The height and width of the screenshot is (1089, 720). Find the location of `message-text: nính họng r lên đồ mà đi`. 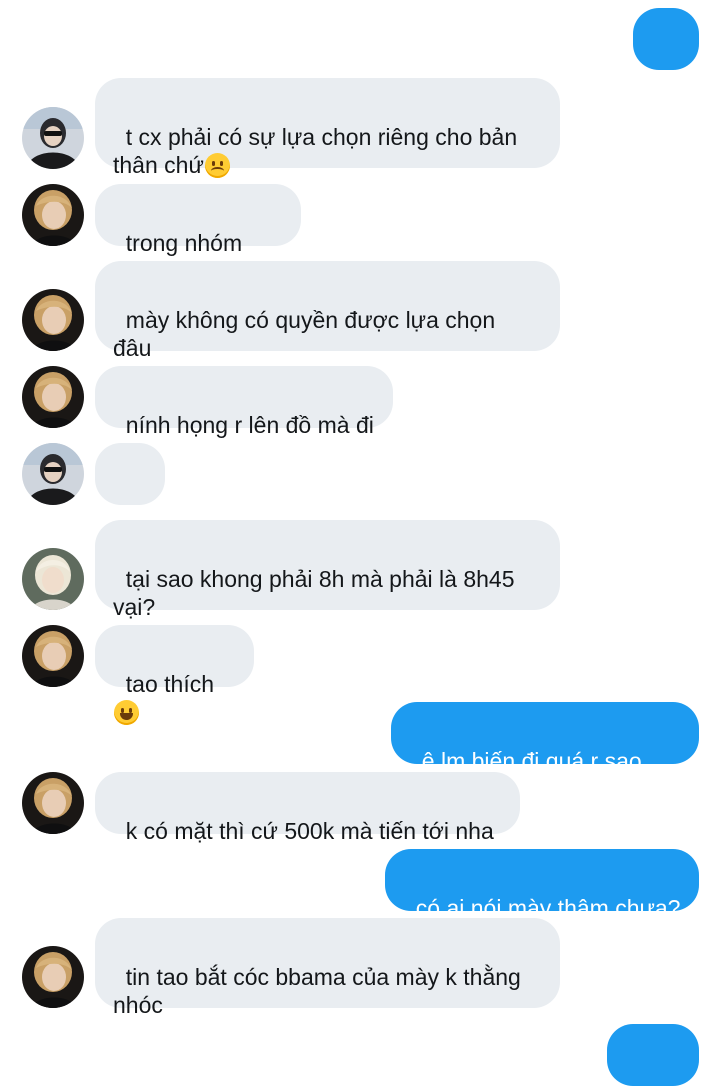

message-text: nính họng r lên đồ mà đi is located at coordinates (249, 425).